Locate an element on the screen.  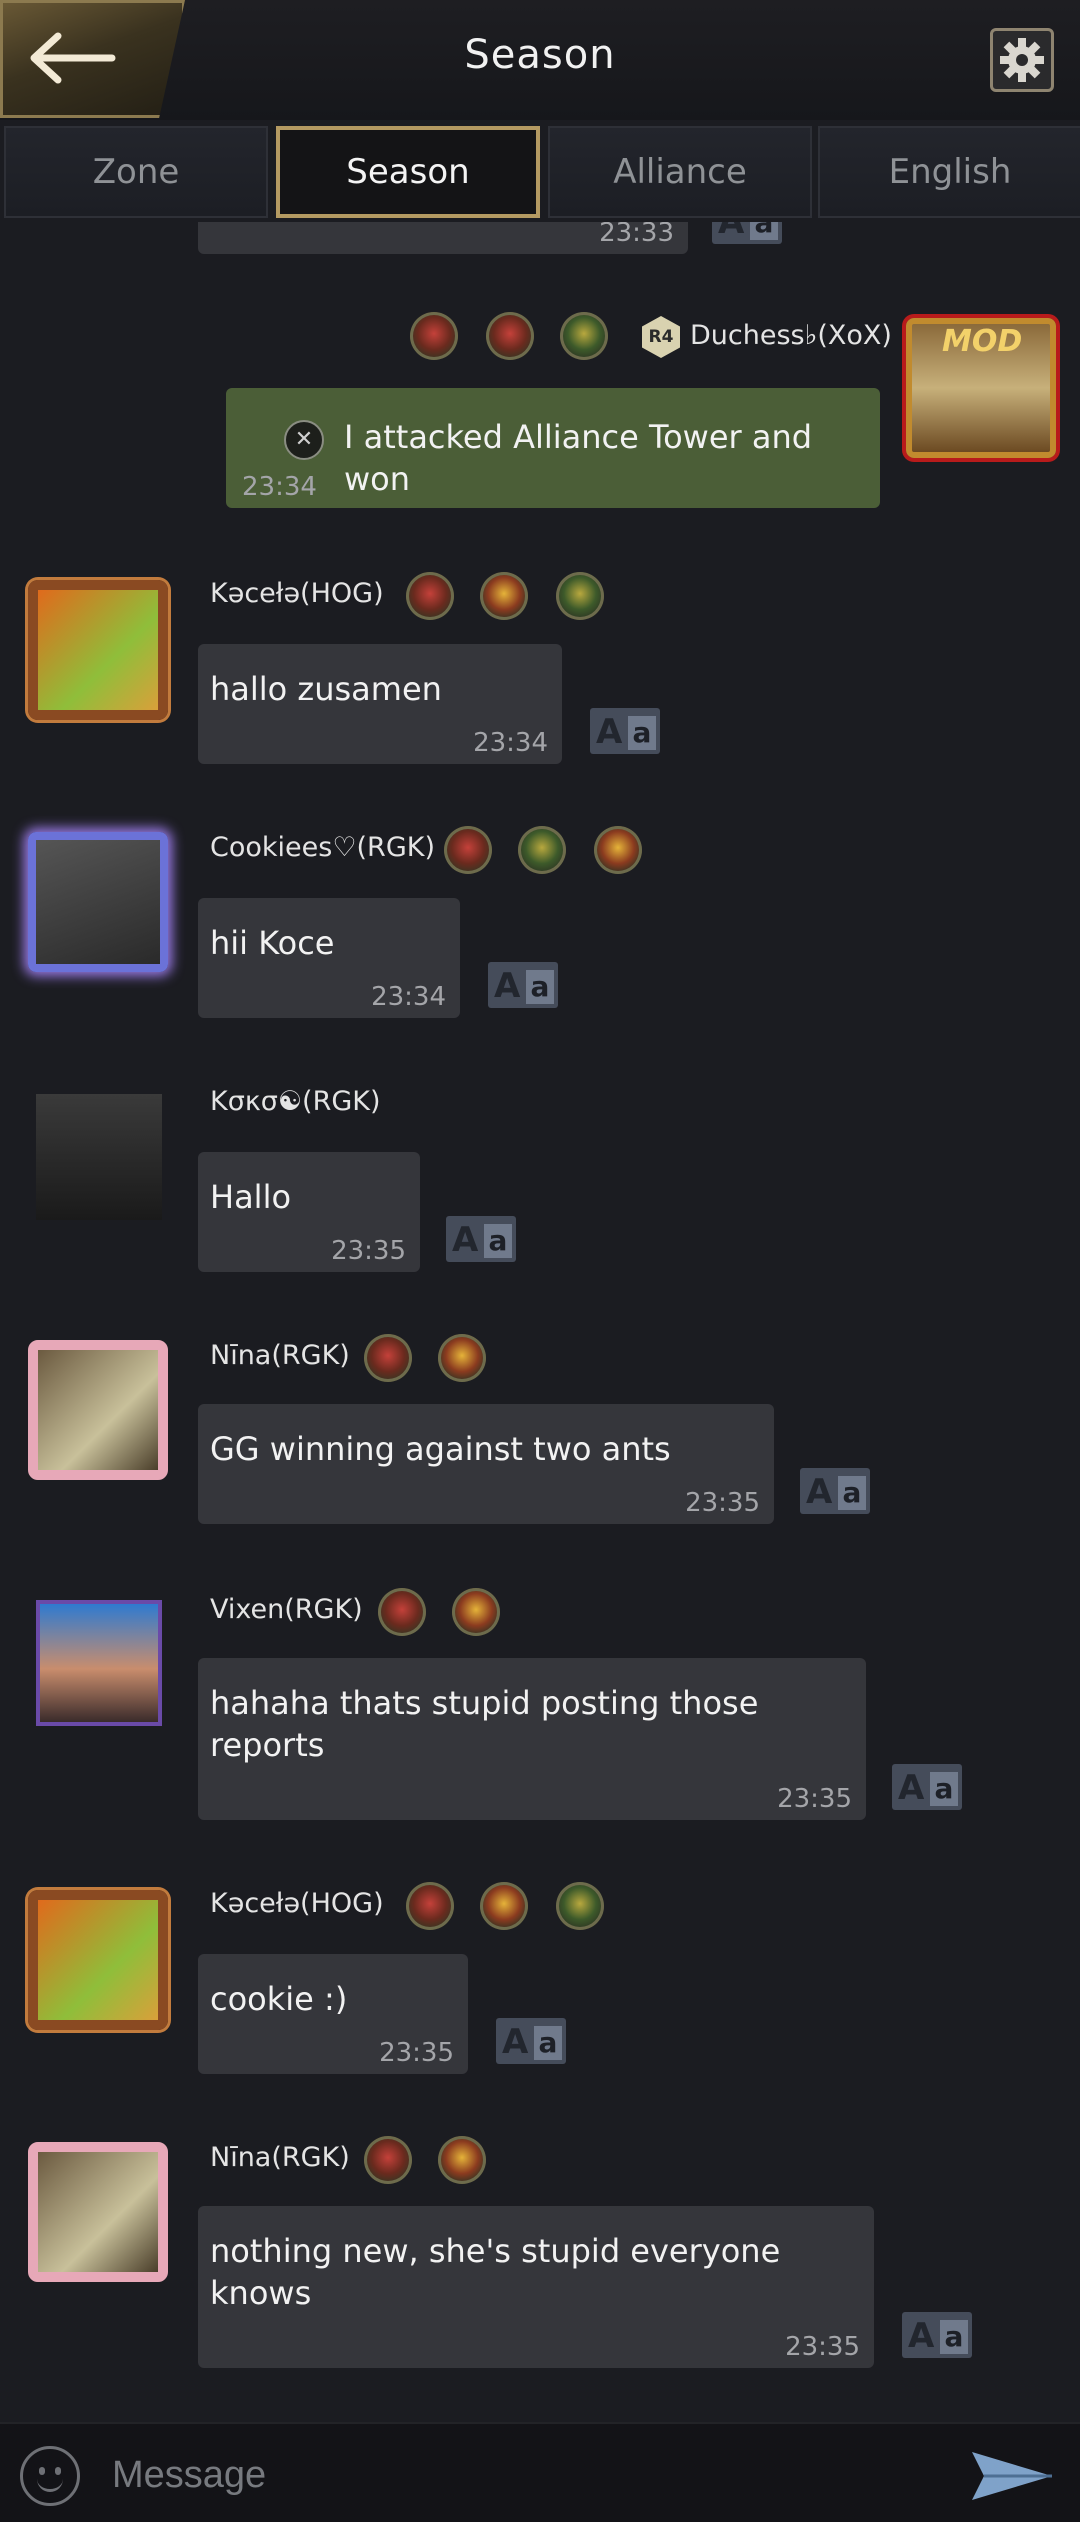
emoji-icon is located at coordinates (42, 2471).